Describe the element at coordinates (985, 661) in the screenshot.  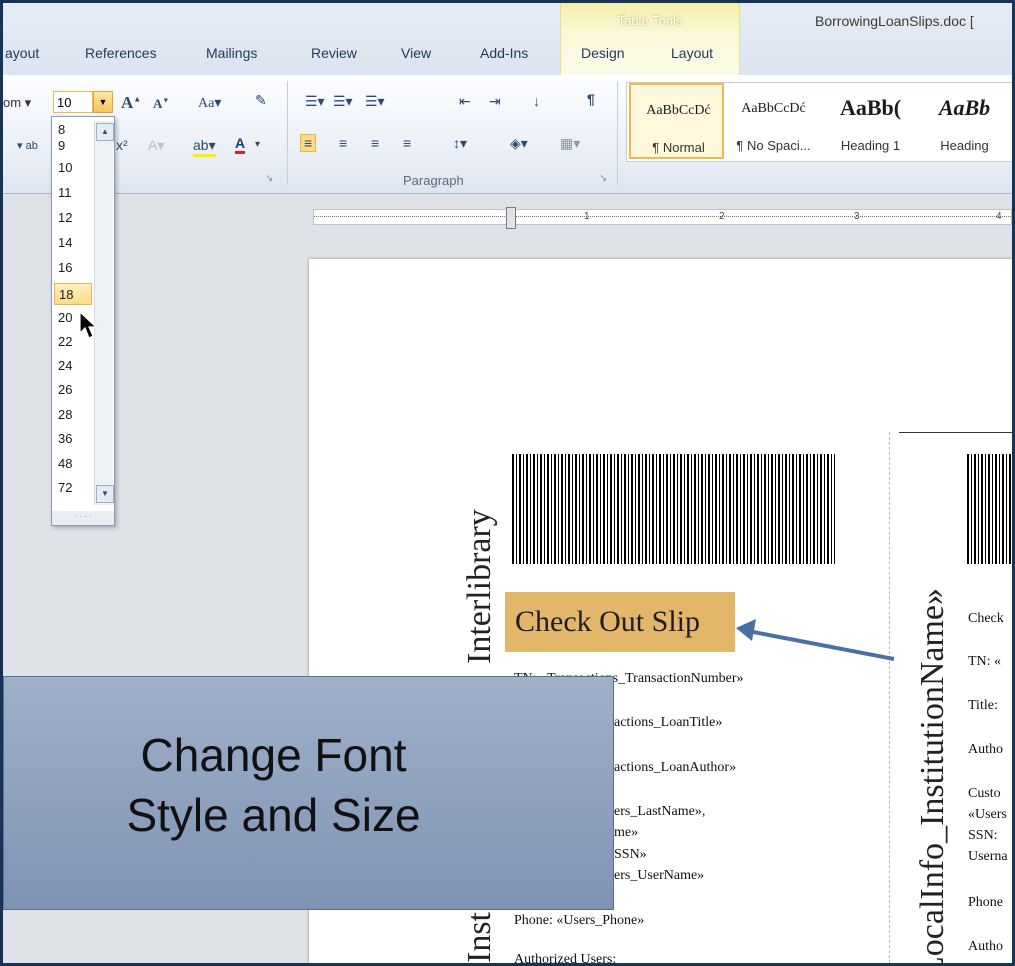
I see `field-right-tn: TN: «` at that location.